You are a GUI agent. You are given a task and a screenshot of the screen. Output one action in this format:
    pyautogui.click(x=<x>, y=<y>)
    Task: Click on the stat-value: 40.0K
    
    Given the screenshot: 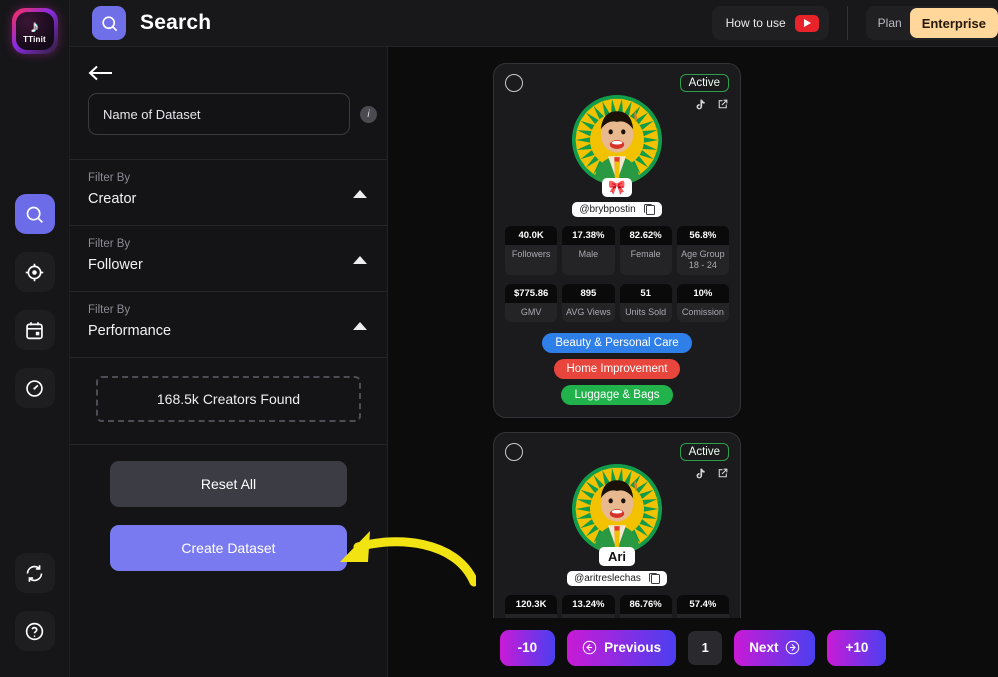 What is the action you would take?
    pyautogui.click(x=531, y=235)
    